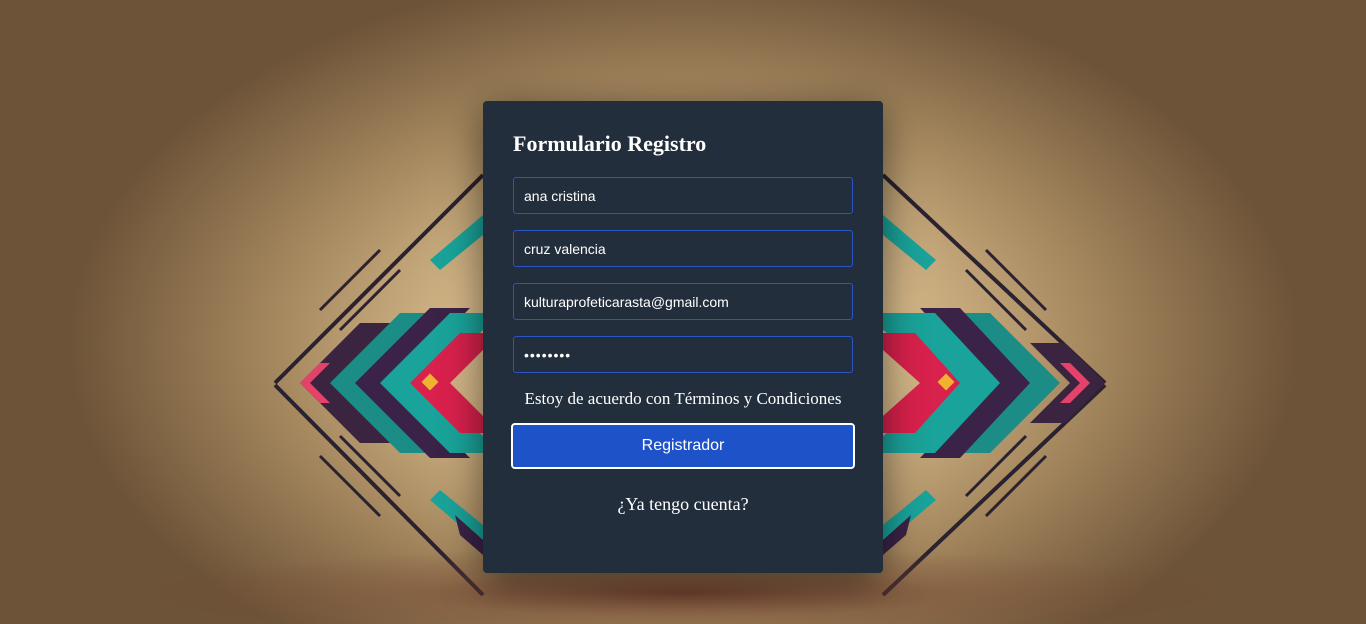 The width and height of the screenshot is (1366, 624). I want to click on register-button: Registrador, so click(683, 446).